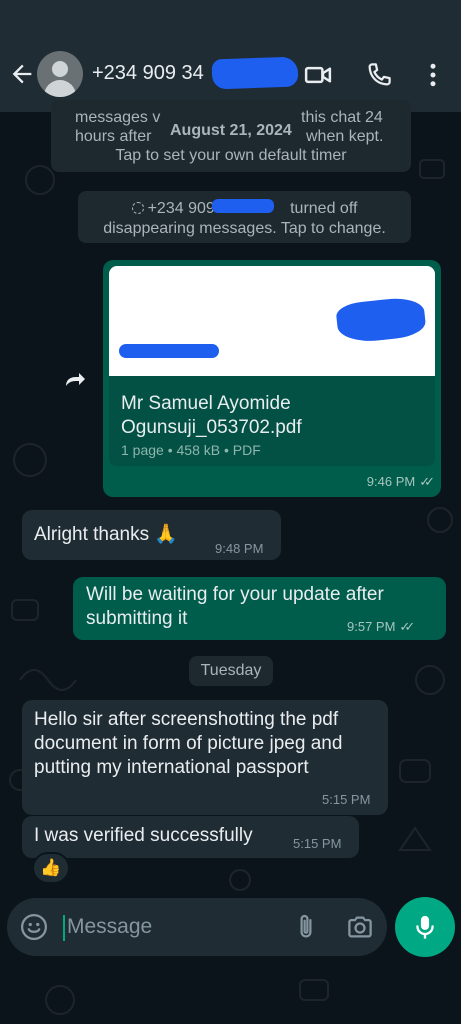 The image size is (461, 1024). Describe the element at coordinates (371, 626) in the screenshot. I see `time-text: 9:57 PM` at that location.